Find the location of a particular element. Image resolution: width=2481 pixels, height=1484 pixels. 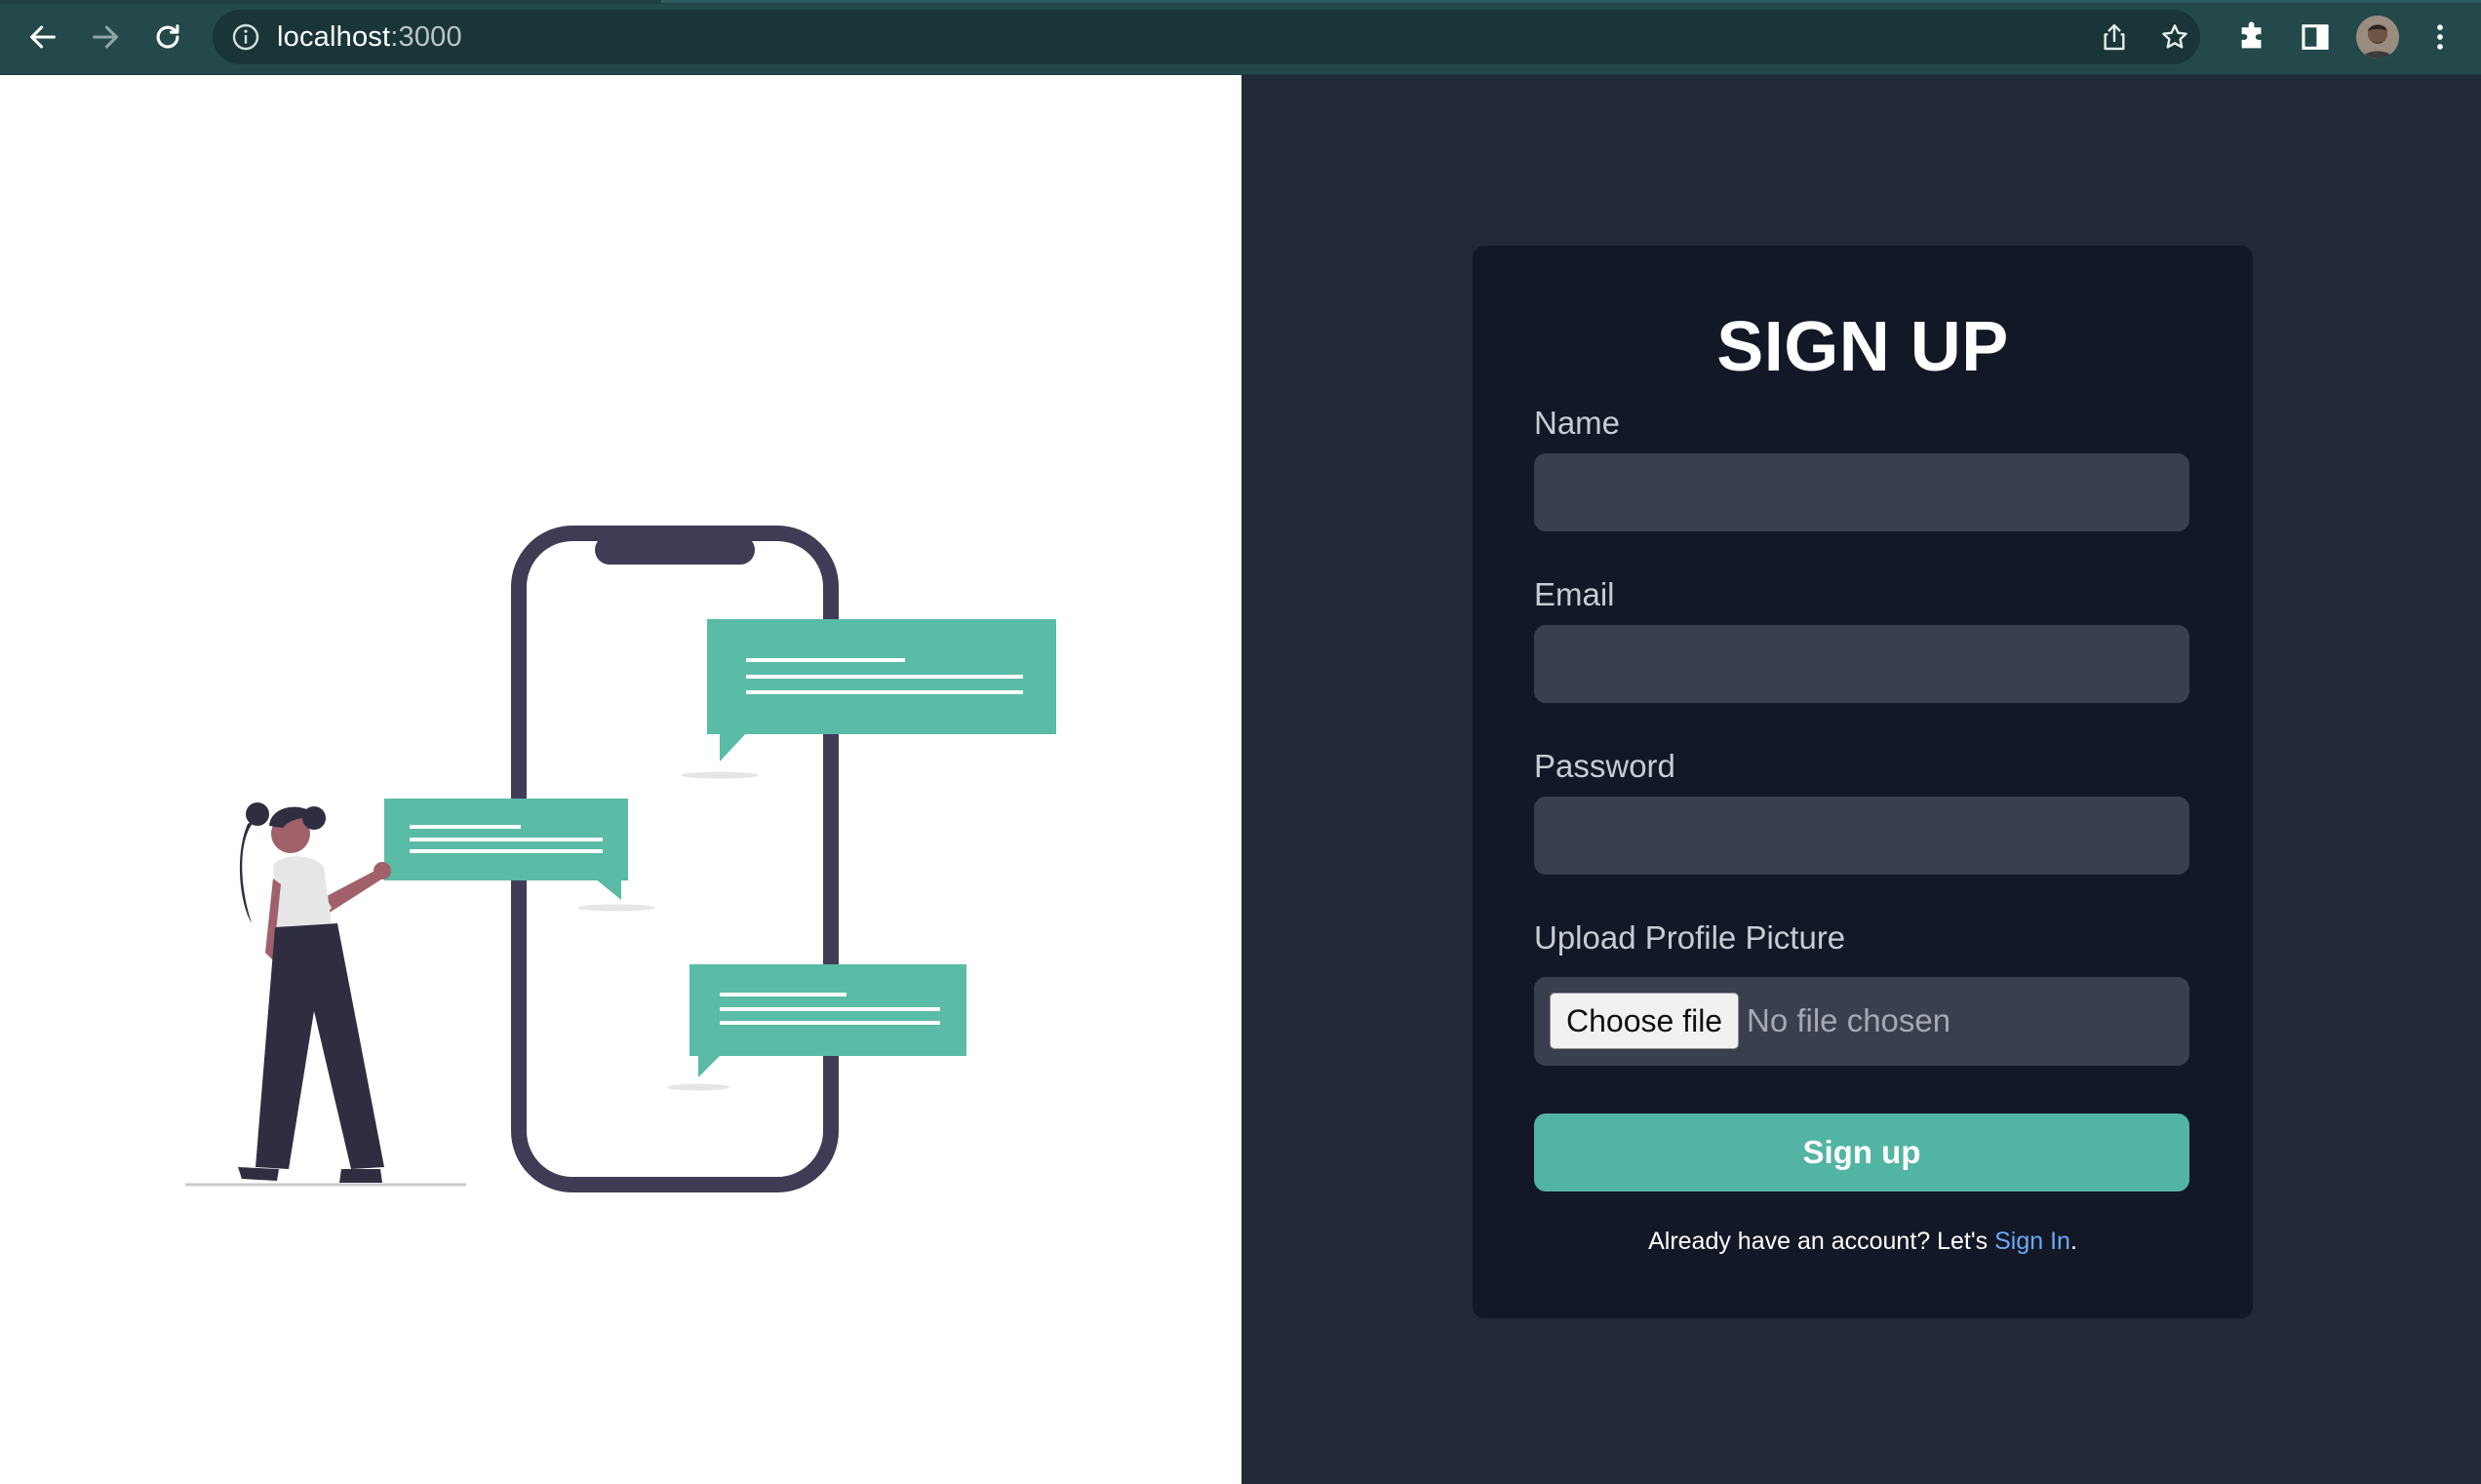

profile-avatar is located at coordinates (2377, 37).